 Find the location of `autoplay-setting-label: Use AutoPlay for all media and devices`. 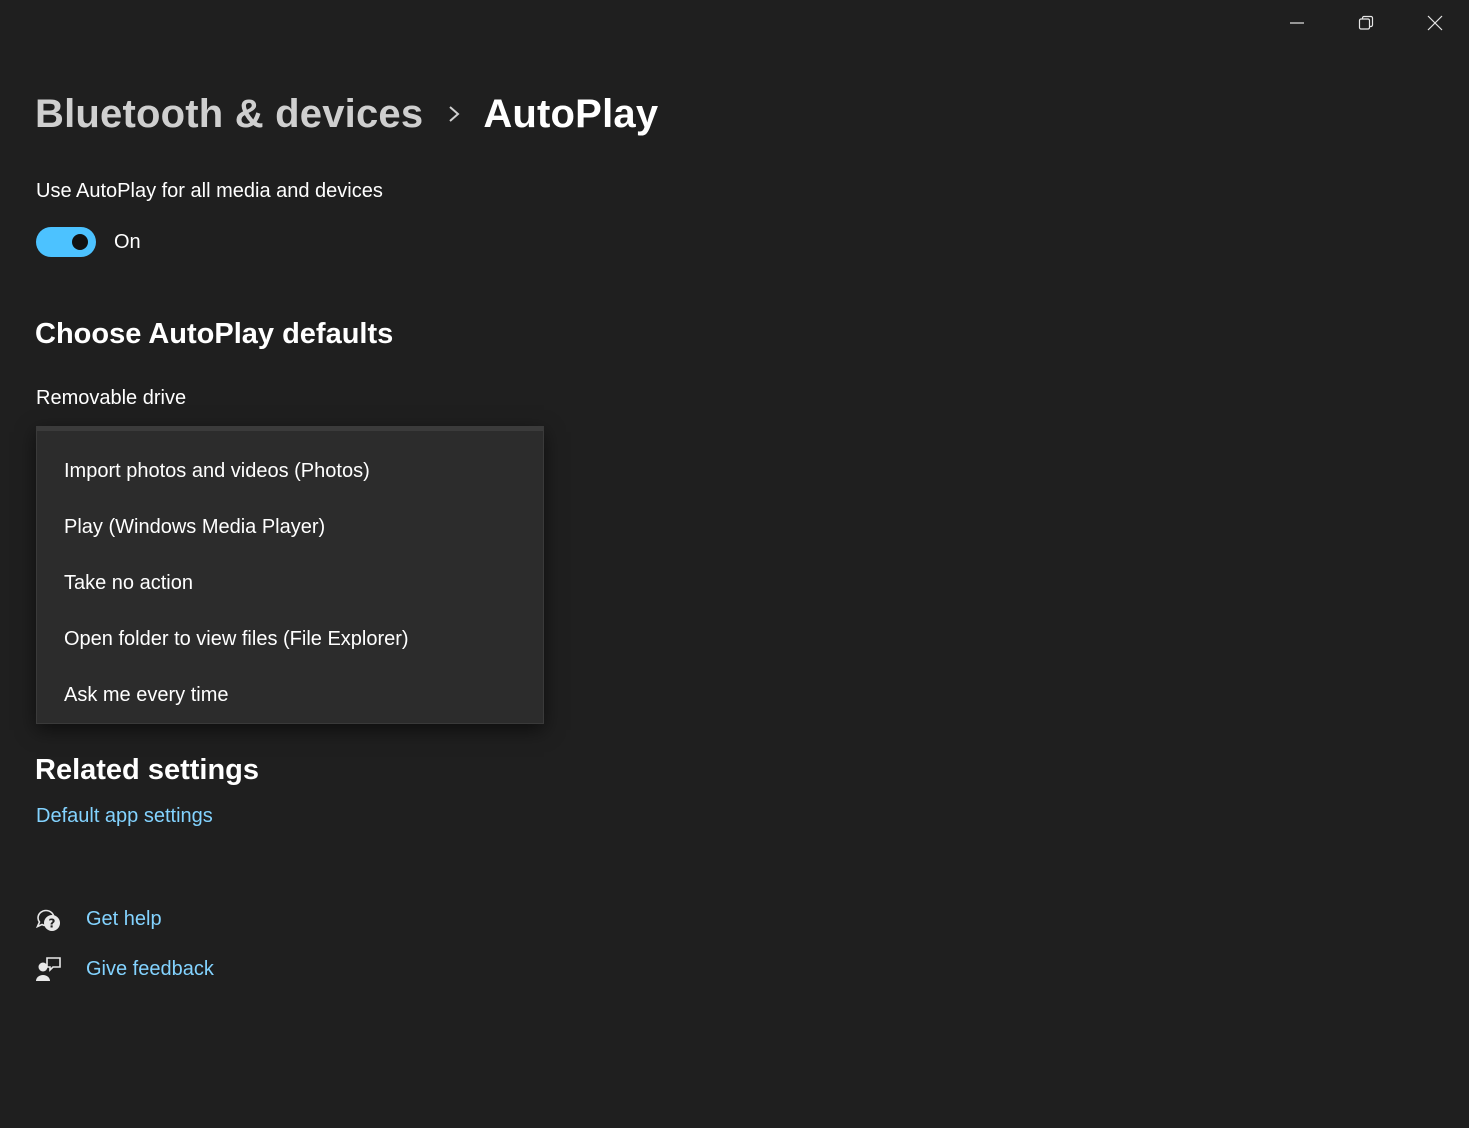

autoplay-setting-label: Use AutoPlay for all media and devices is located at coordinates (209, 191).